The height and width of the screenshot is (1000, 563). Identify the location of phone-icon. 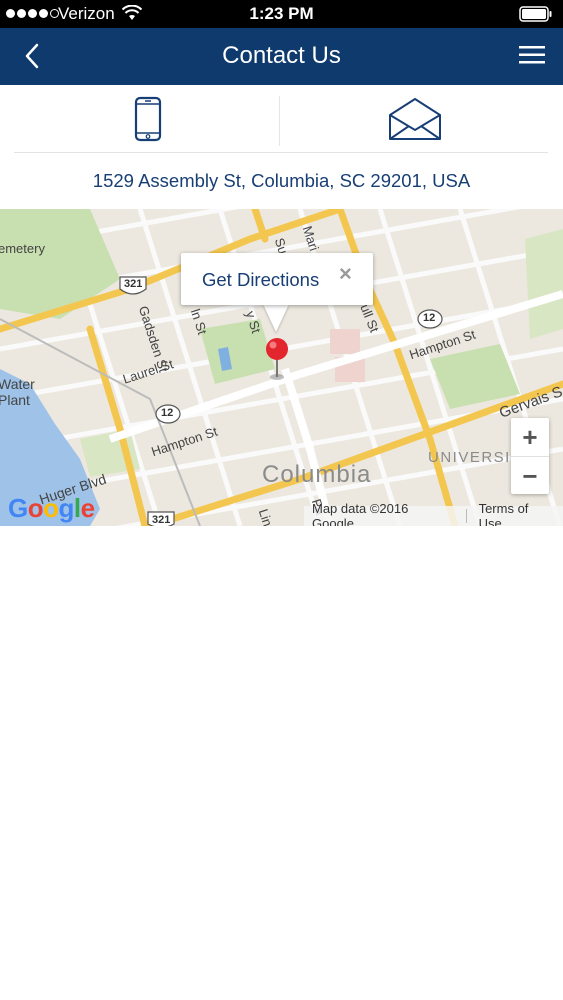
(147, 119).